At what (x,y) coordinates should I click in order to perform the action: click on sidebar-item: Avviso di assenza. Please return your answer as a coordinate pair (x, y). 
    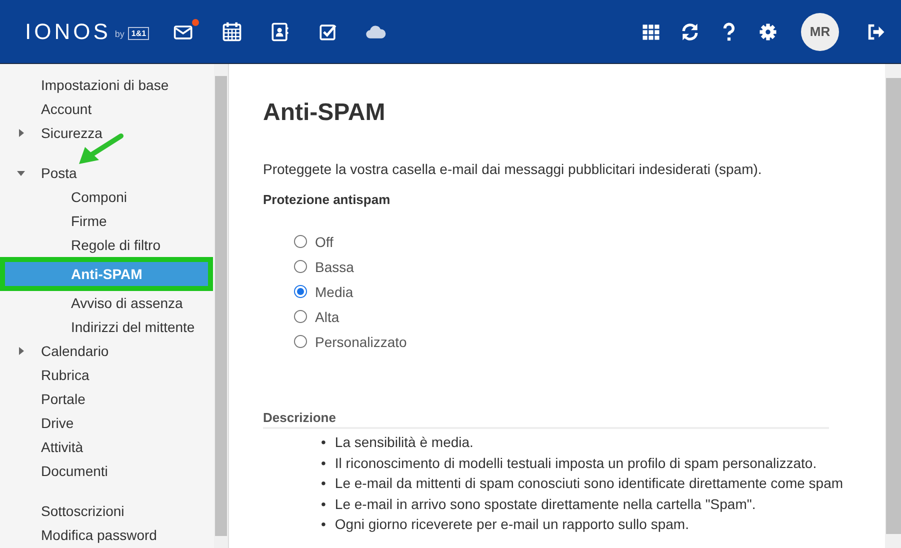
    Looking at the image, I should click on (107, 303).